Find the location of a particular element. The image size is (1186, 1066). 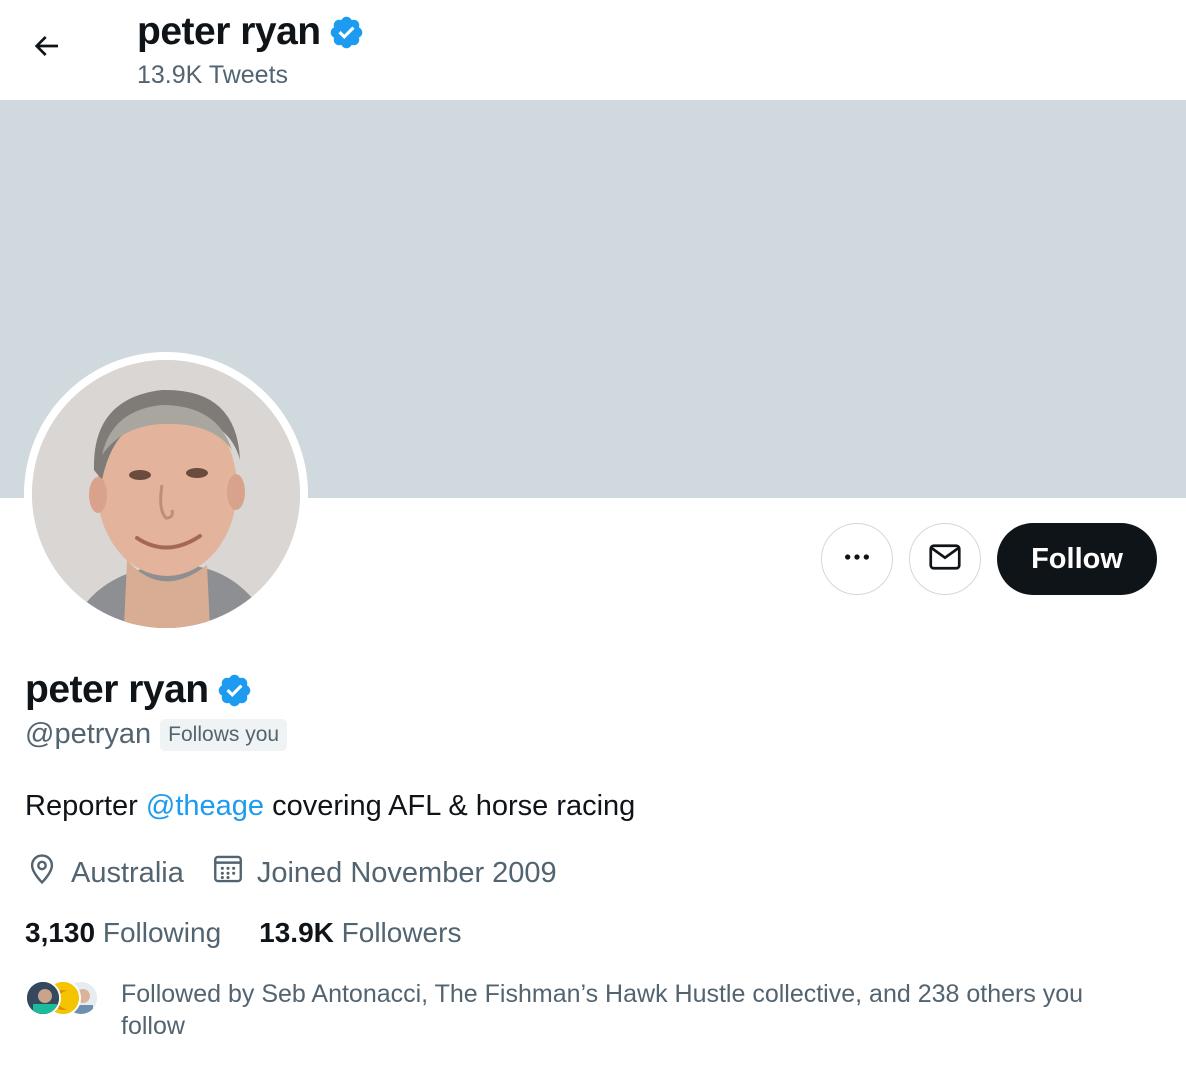

location-text: Australia is located at coordinates (127, 872).